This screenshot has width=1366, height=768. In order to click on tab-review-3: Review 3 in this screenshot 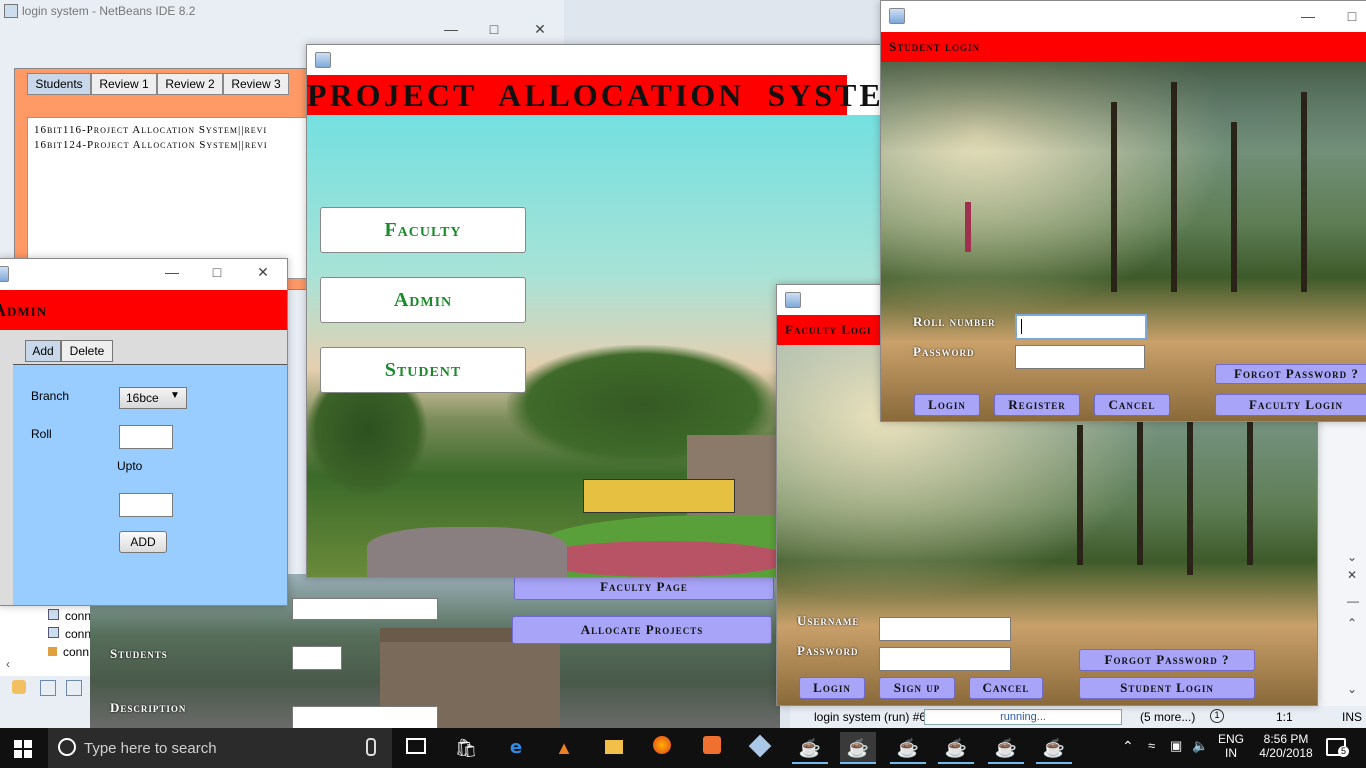, I will do `click(256, 84)`.